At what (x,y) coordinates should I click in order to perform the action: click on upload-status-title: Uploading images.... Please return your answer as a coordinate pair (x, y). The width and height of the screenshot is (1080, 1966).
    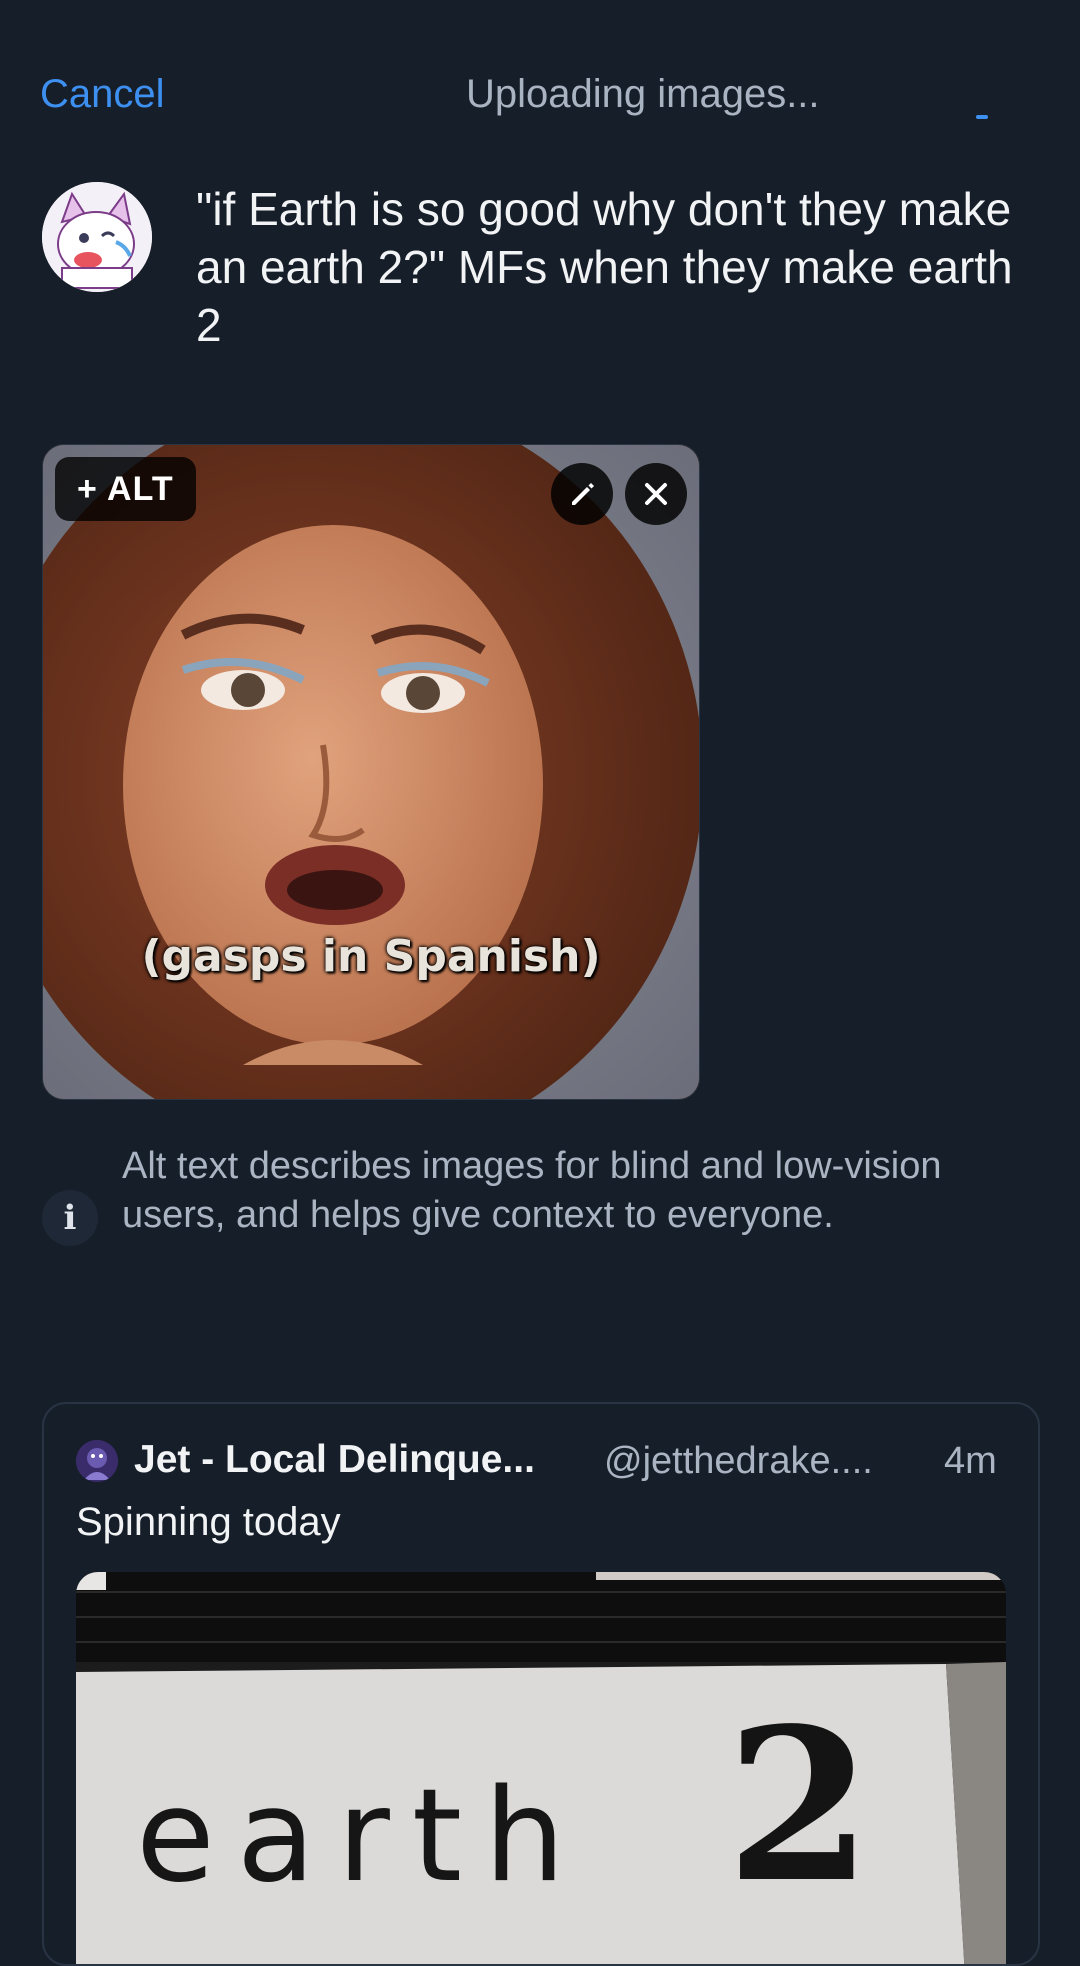
    Looking at the image, I should click on (643, 94).